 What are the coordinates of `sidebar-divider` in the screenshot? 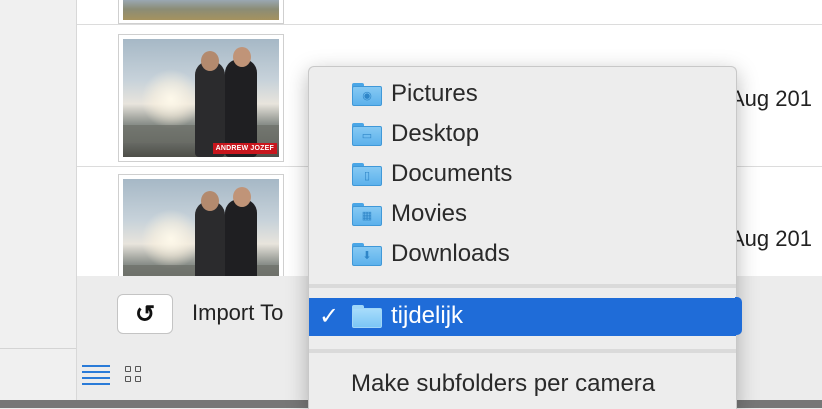 It's located at (38, 348).